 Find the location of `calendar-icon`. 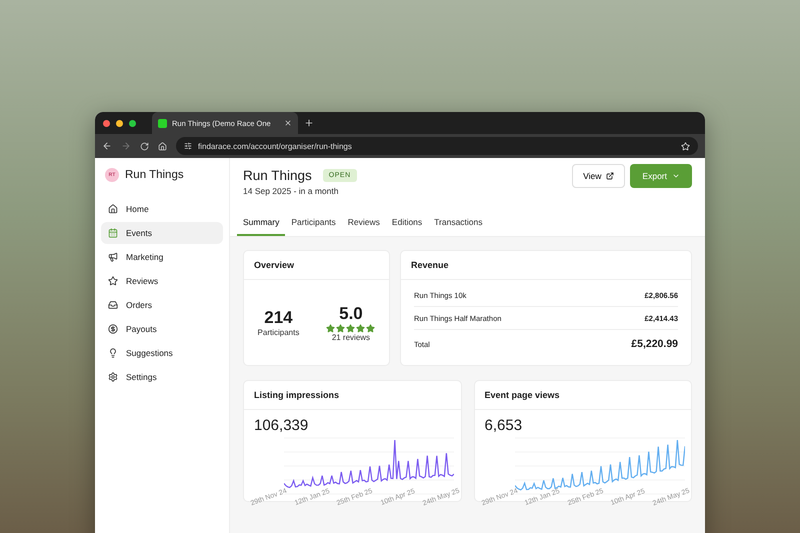

calendar-icon is located at coordinates (113, 233).